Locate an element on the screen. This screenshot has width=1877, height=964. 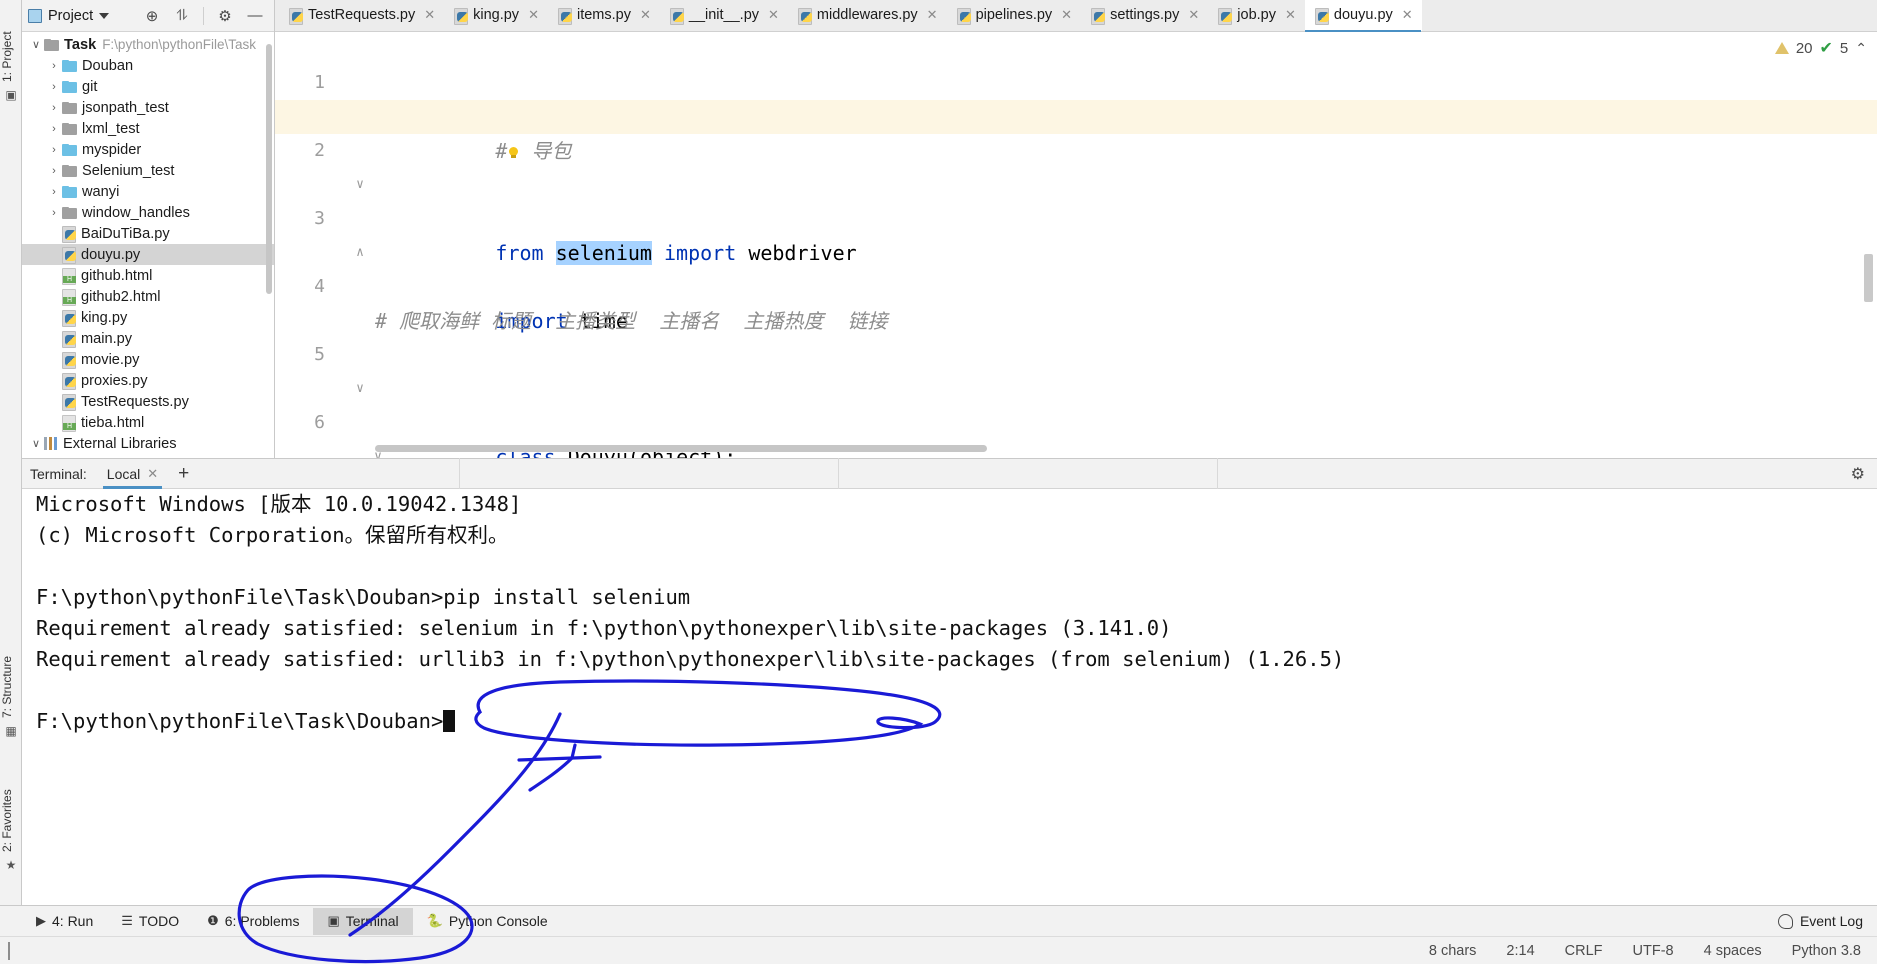
tree-item-task: ∨ Task F:\python\pythonFile\Task is located at coordinates (148, 44).